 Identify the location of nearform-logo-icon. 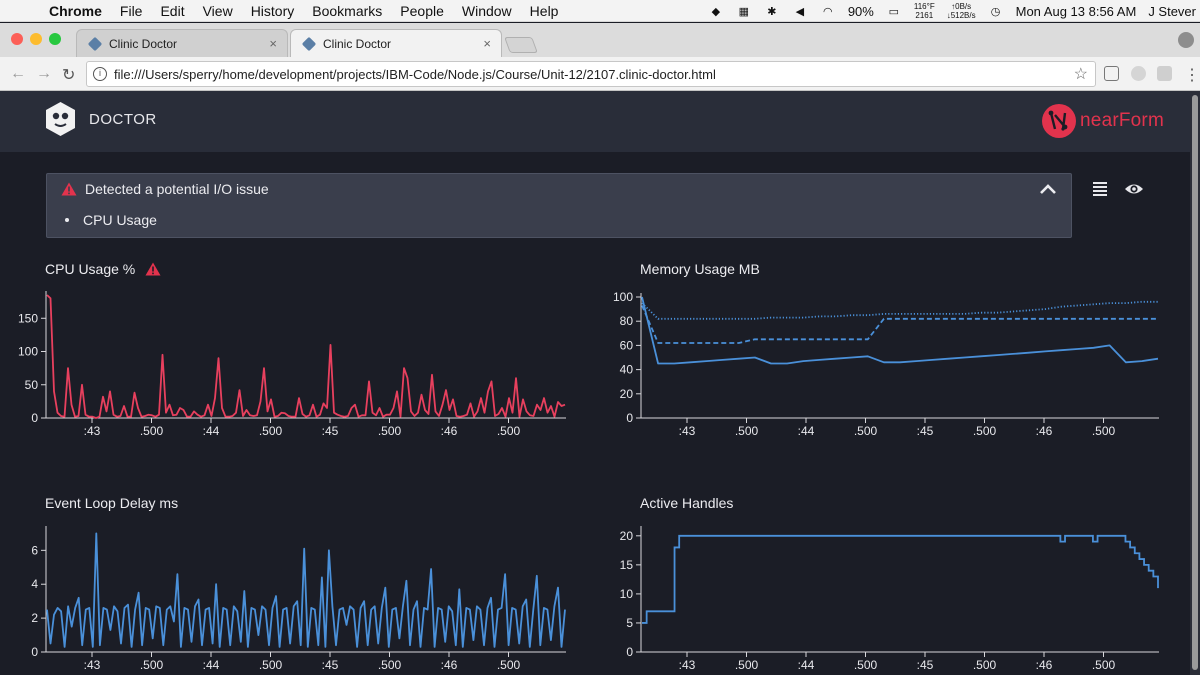
(1059, 121).